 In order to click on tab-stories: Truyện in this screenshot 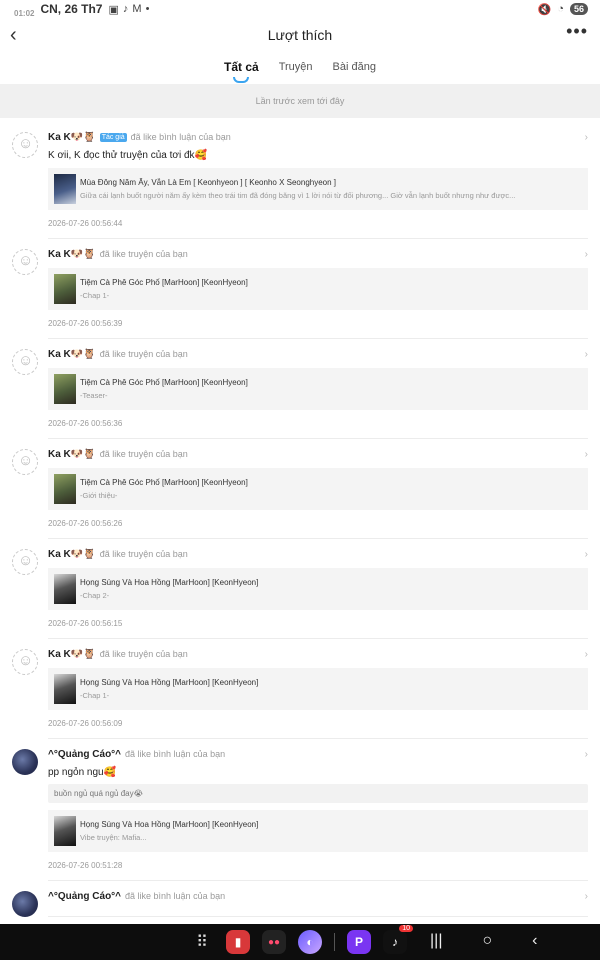, I will do `click(296, 67)`.